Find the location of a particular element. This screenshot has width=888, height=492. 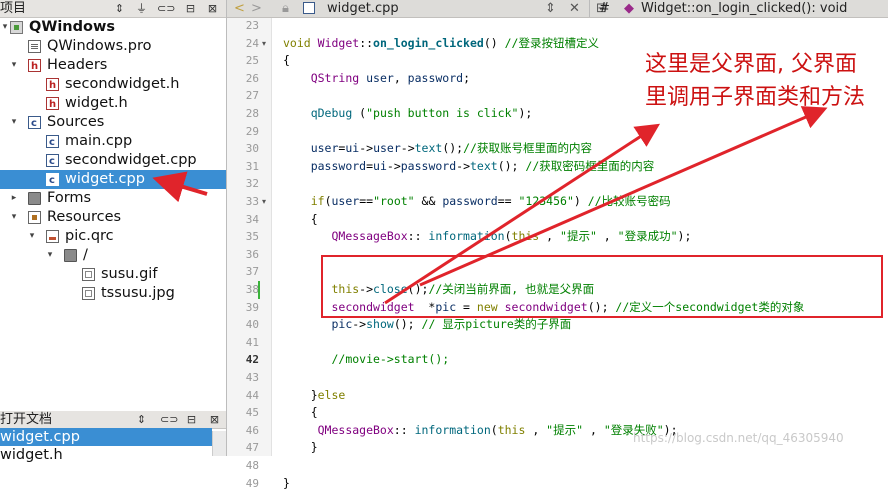

tree-item-label: Resources is located at coordinates (84, 217).